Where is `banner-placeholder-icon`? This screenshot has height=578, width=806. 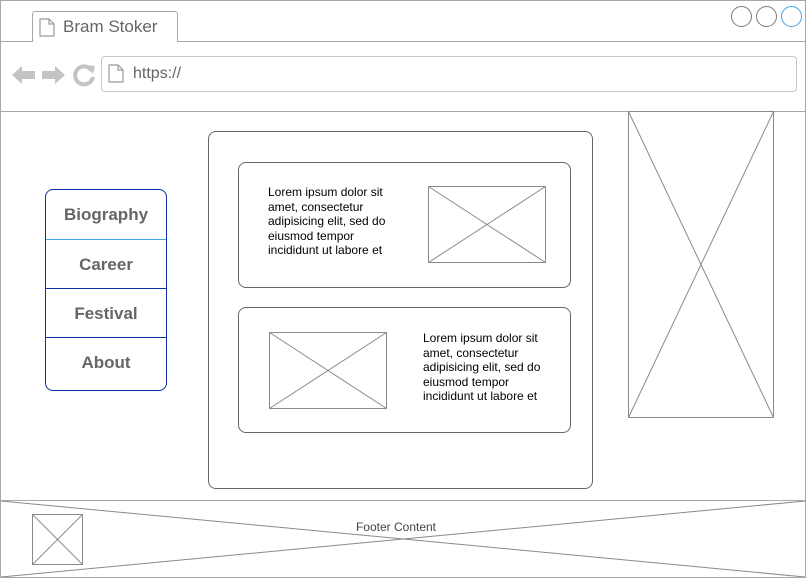
banner-placeholder-icon is located at coordinates (701, 264).